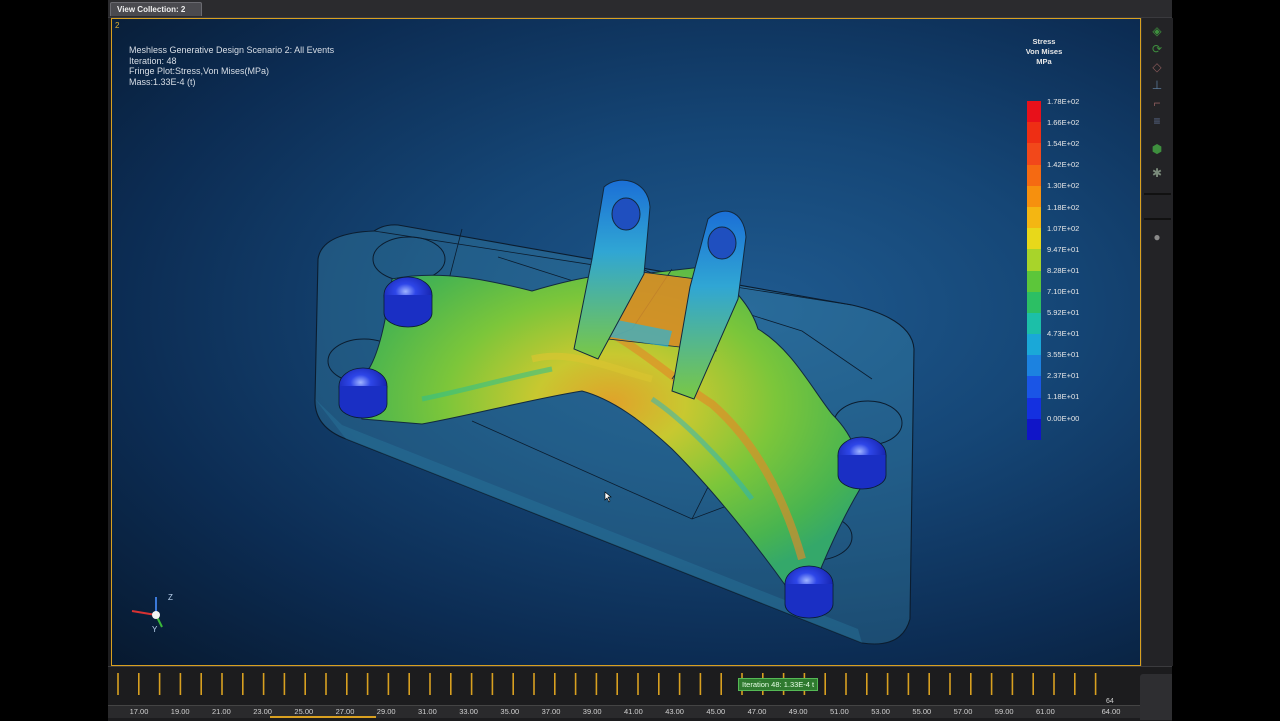 This screenshot has height=721, width=1280. I want to click on timeline-scale-label: 59.00, so click(1004, 711).